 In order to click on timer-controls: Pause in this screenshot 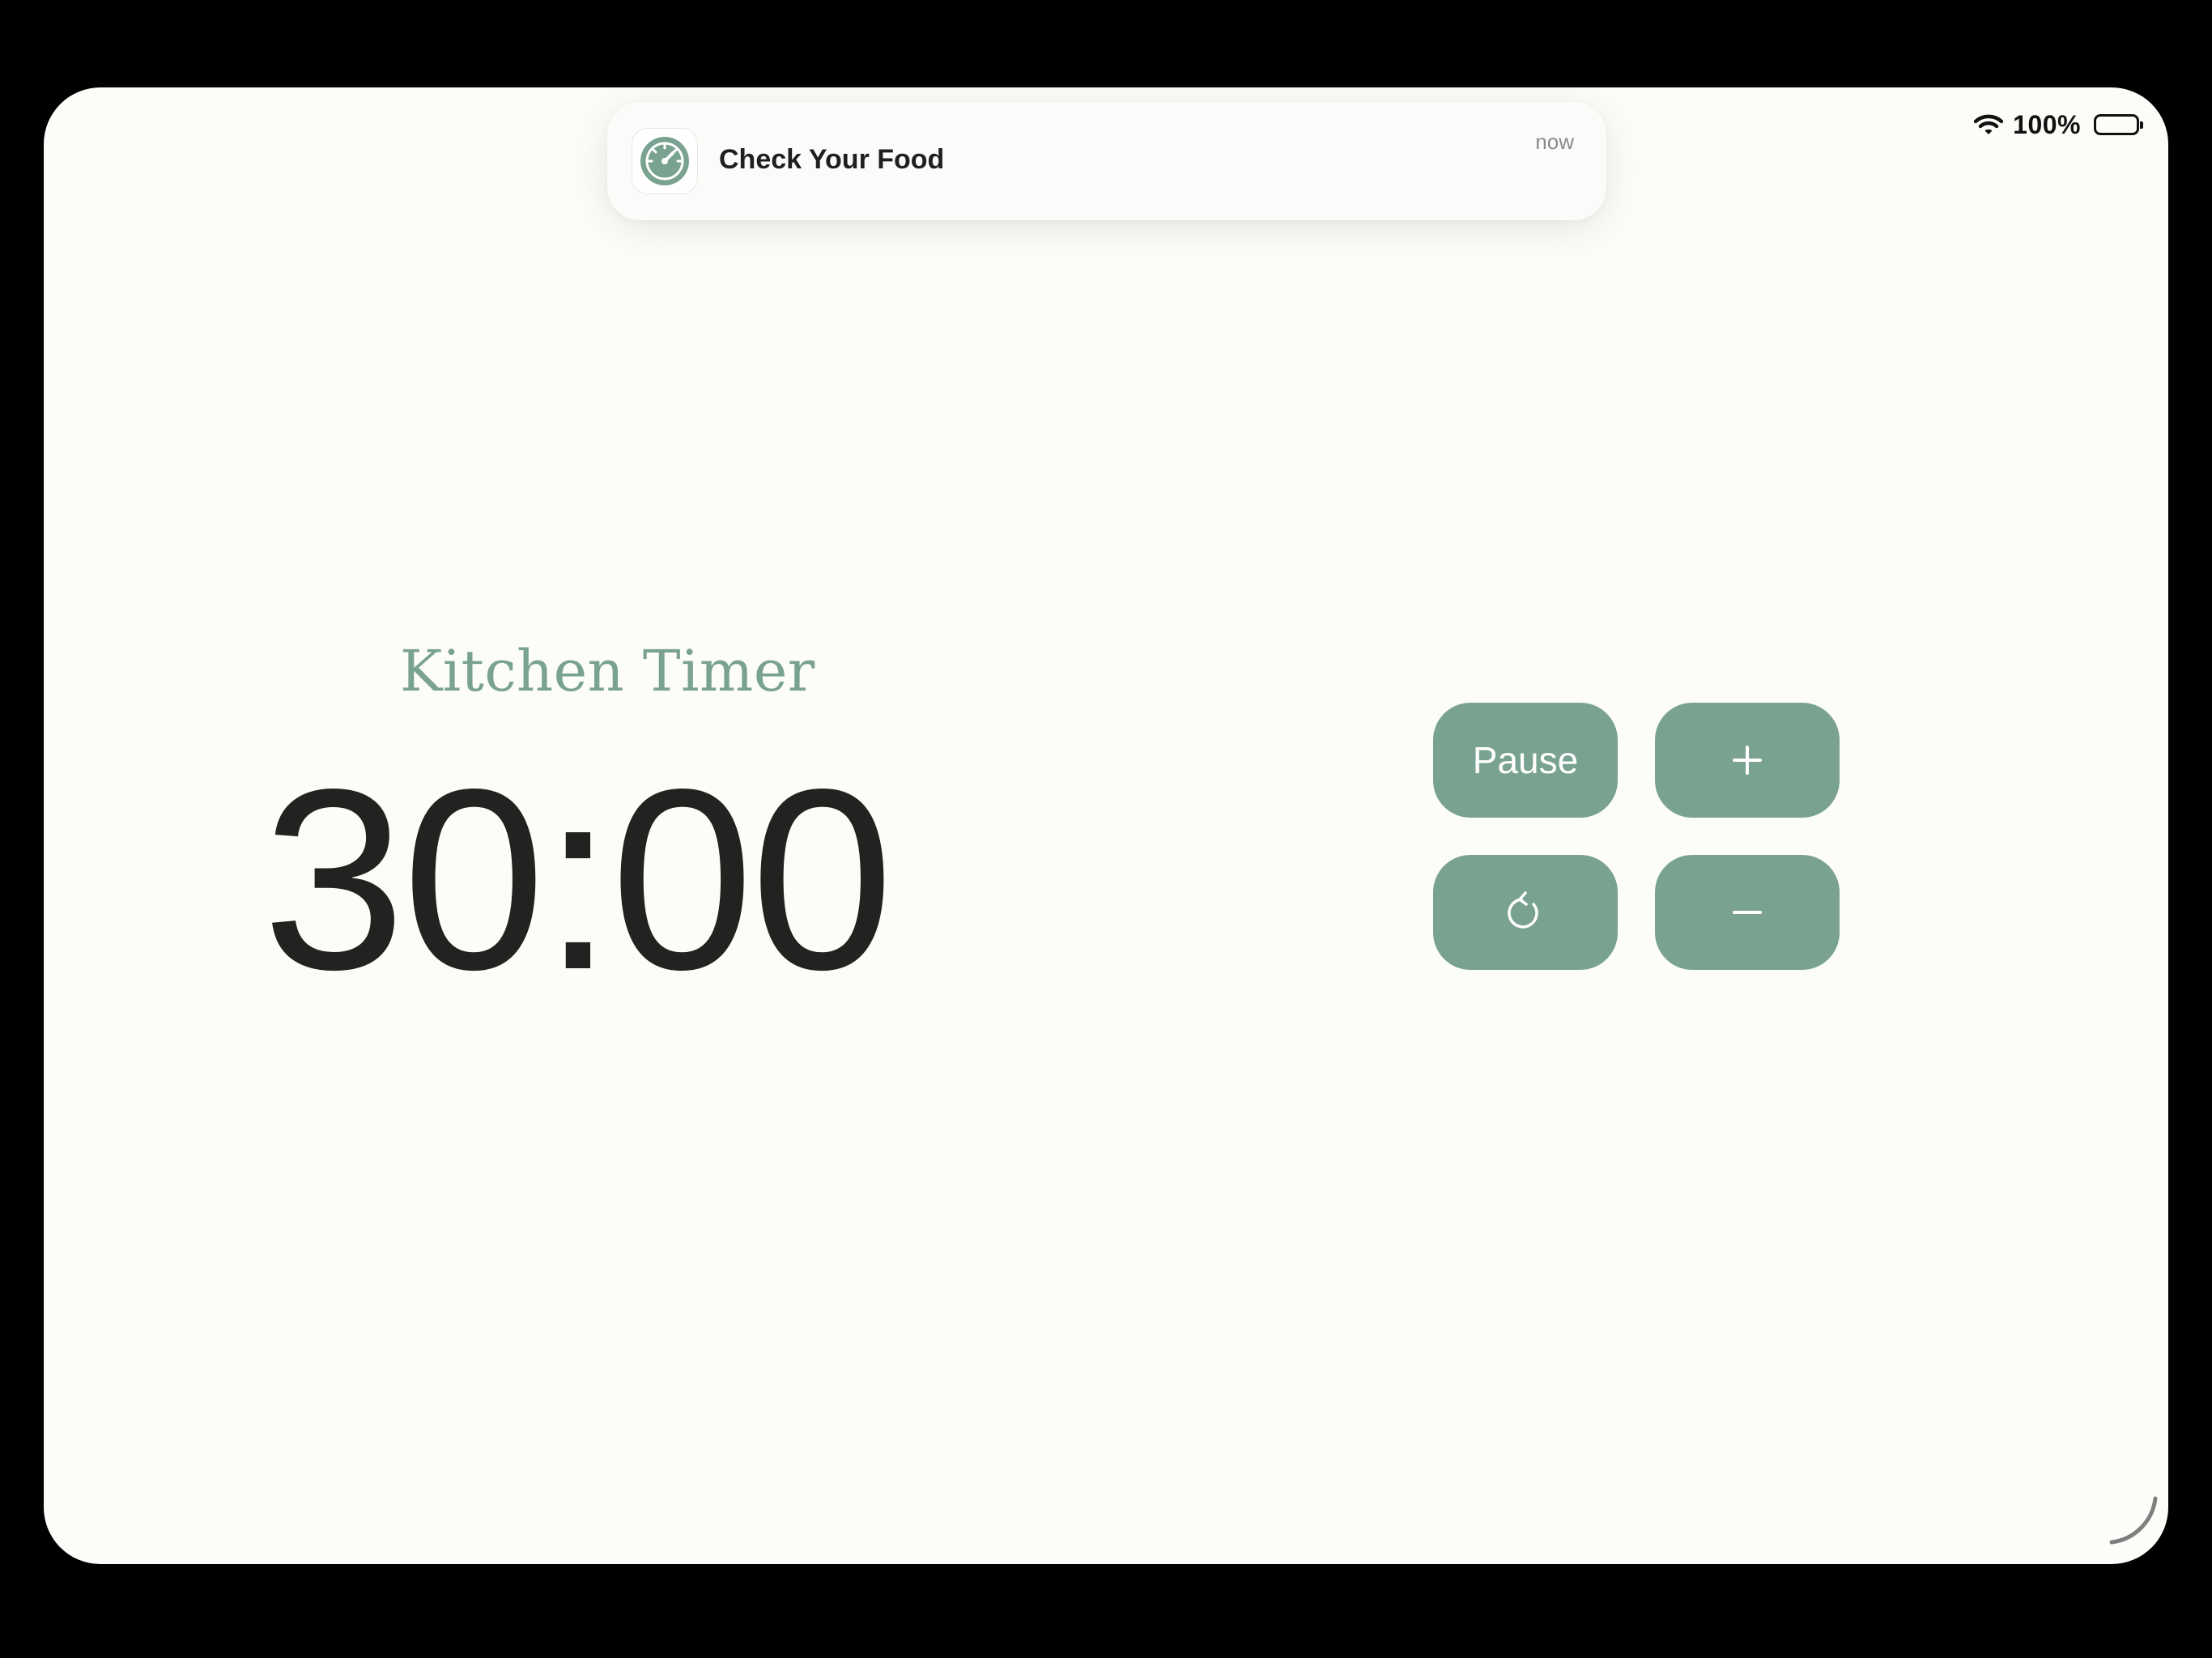, I will do `click(1637, 836)`.